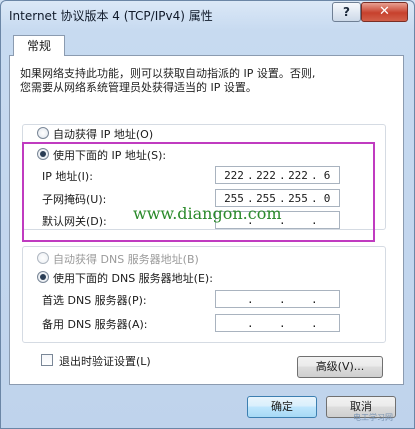 This screenshot has height=429, width=415. I want to click on manual-dns-label: 使用下面的 DNS 服务器地址(E):, so click(133, 278).